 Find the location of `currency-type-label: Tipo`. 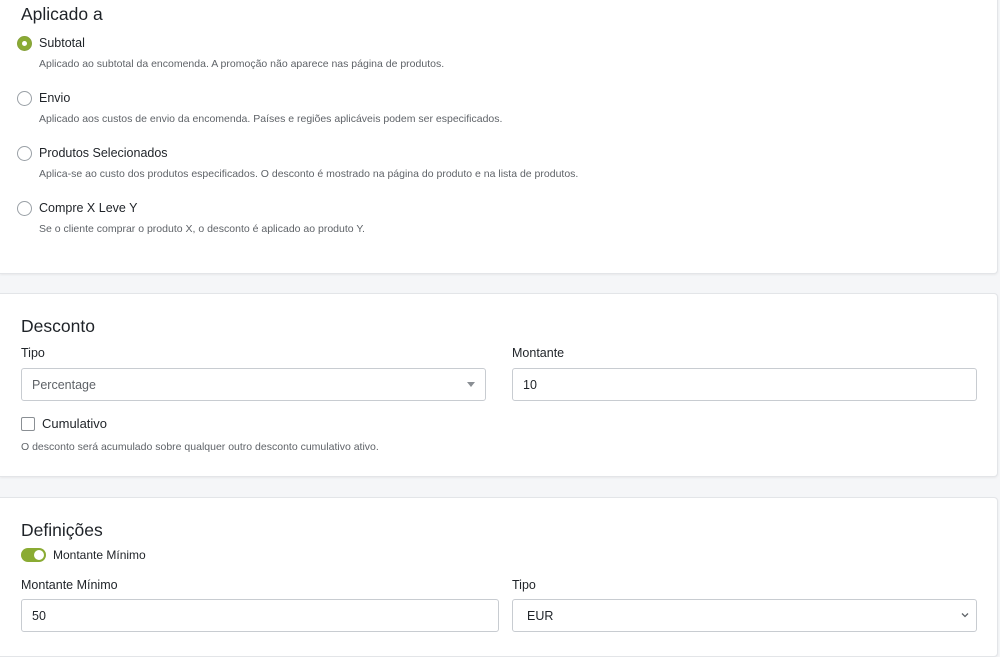

currency-type-label: Tipo is located at coordinates (524, 585).